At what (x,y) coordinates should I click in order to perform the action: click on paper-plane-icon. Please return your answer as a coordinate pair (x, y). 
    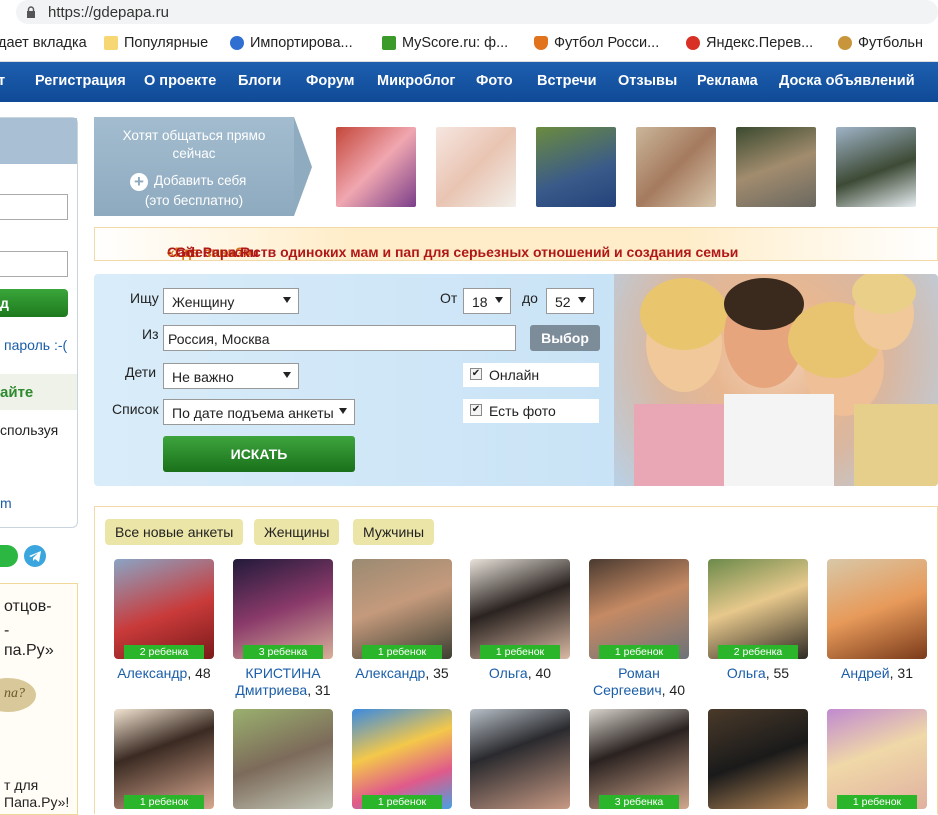
    Looking at the image, I should click on (35, 556).